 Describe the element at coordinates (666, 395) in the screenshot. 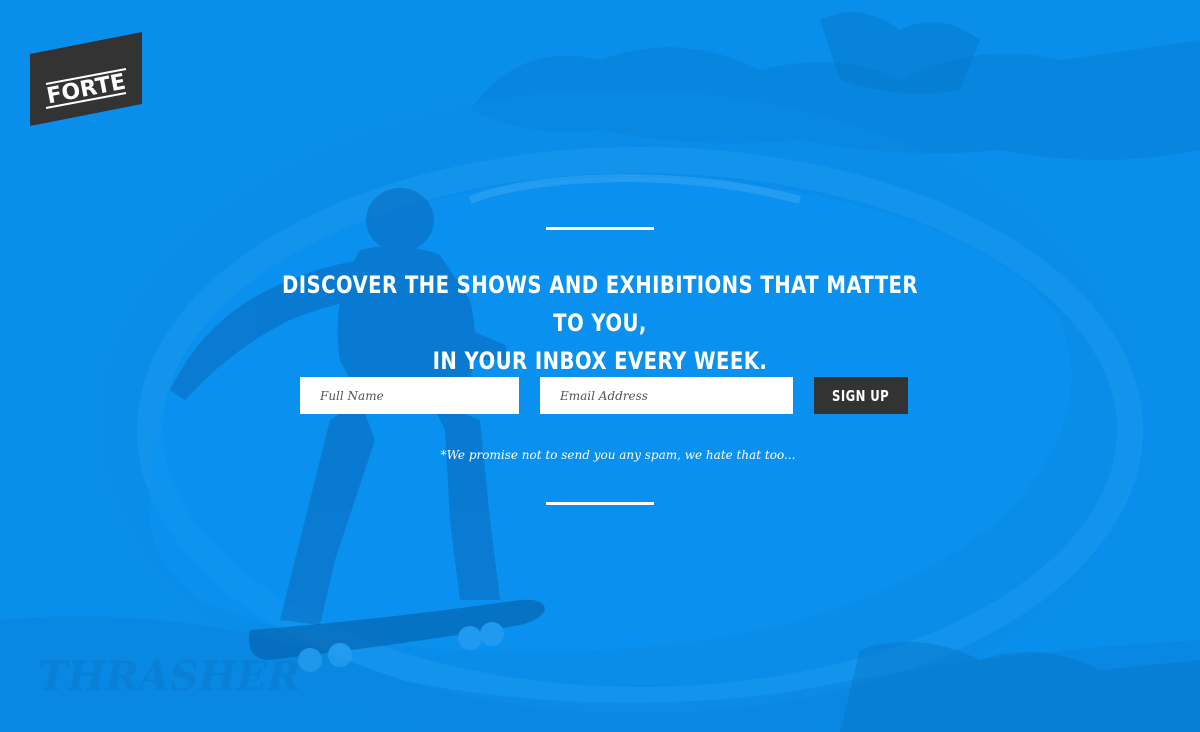

I see `email-address-input` at that location.